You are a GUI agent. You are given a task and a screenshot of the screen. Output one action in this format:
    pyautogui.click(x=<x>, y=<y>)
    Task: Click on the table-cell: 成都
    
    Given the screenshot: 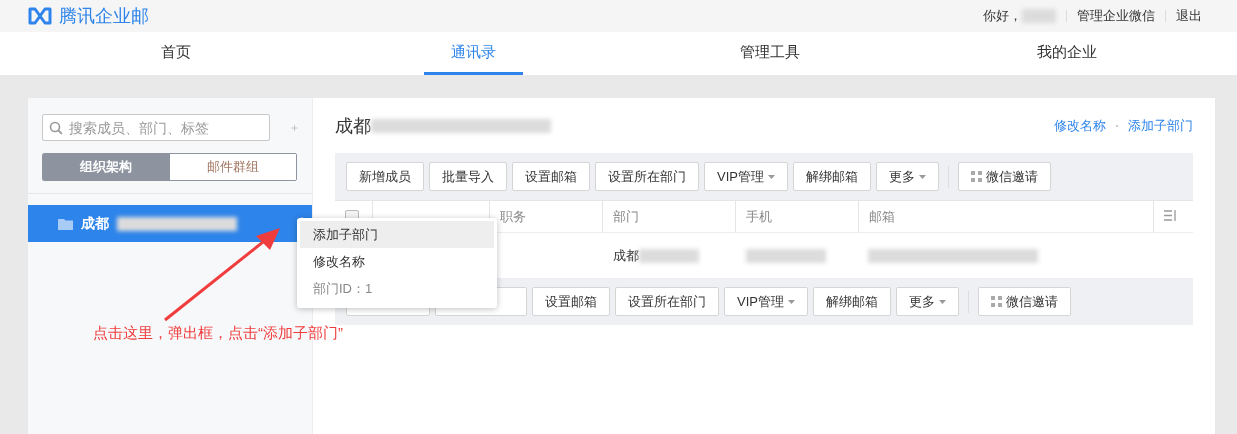 What is the action you would take?
    pyautogui.click(x=625, y=255)
    